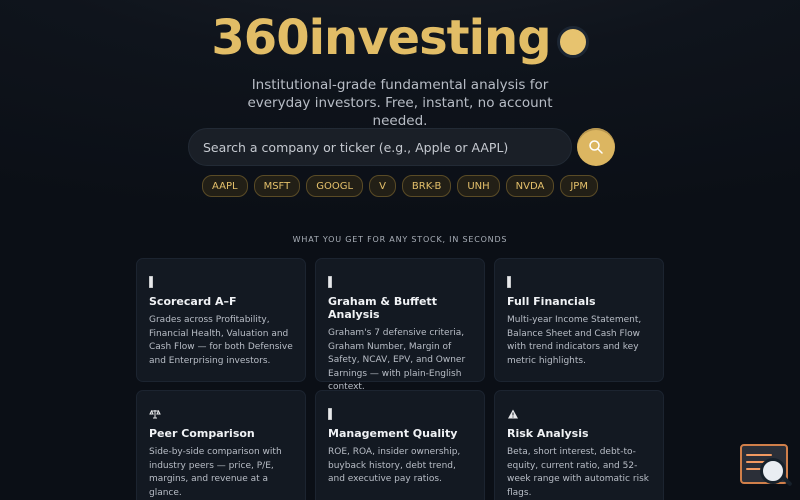 This screenshot has height=500, width=800. I want to click on search-input-wrapper, so click(380, 147).